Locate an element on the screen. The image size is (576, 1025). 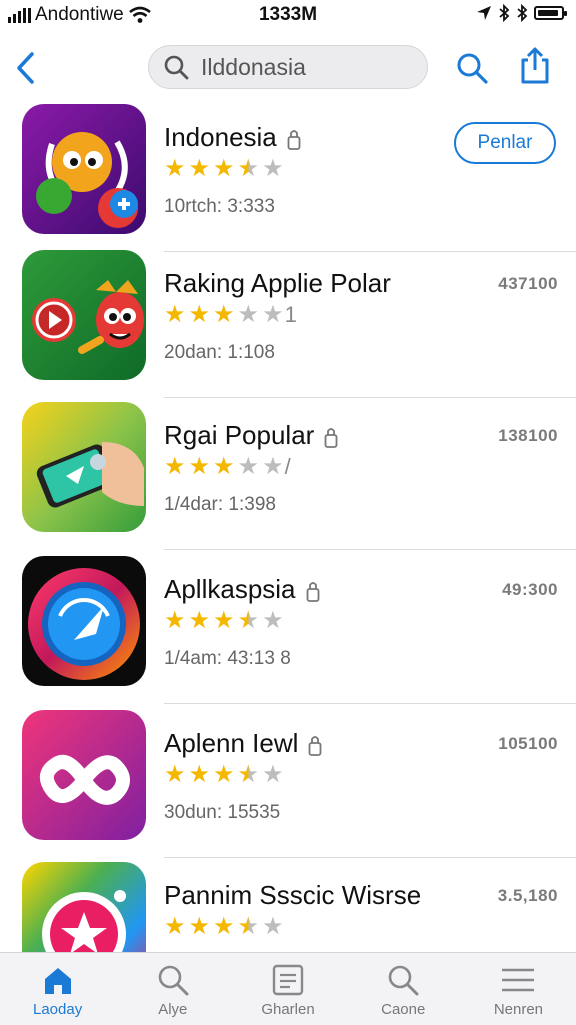
tab-laoday: Laoday is located at coordinates (57, 989).